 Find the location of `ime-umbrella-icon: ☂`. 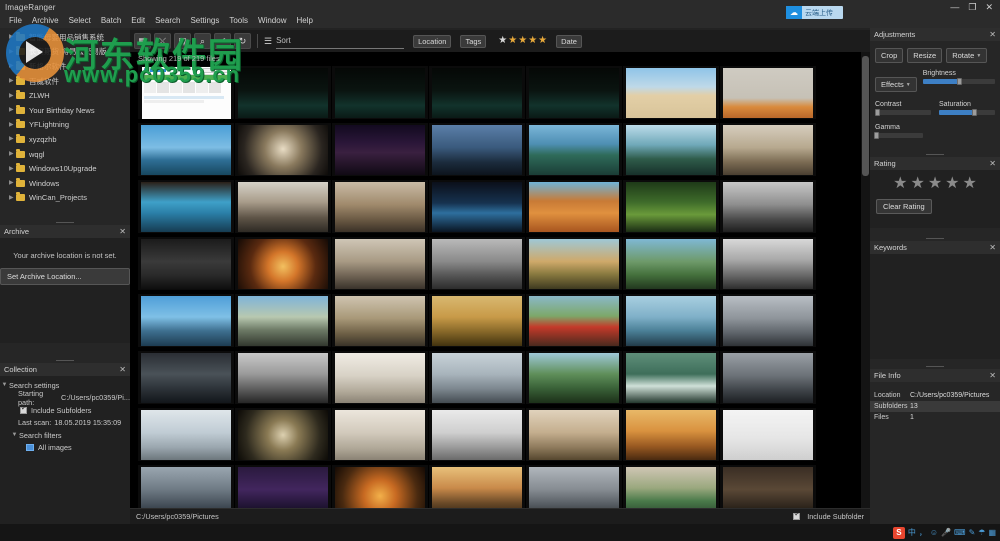

ime-umbrella-icon: ☂ is located at coordinates (981, 532).